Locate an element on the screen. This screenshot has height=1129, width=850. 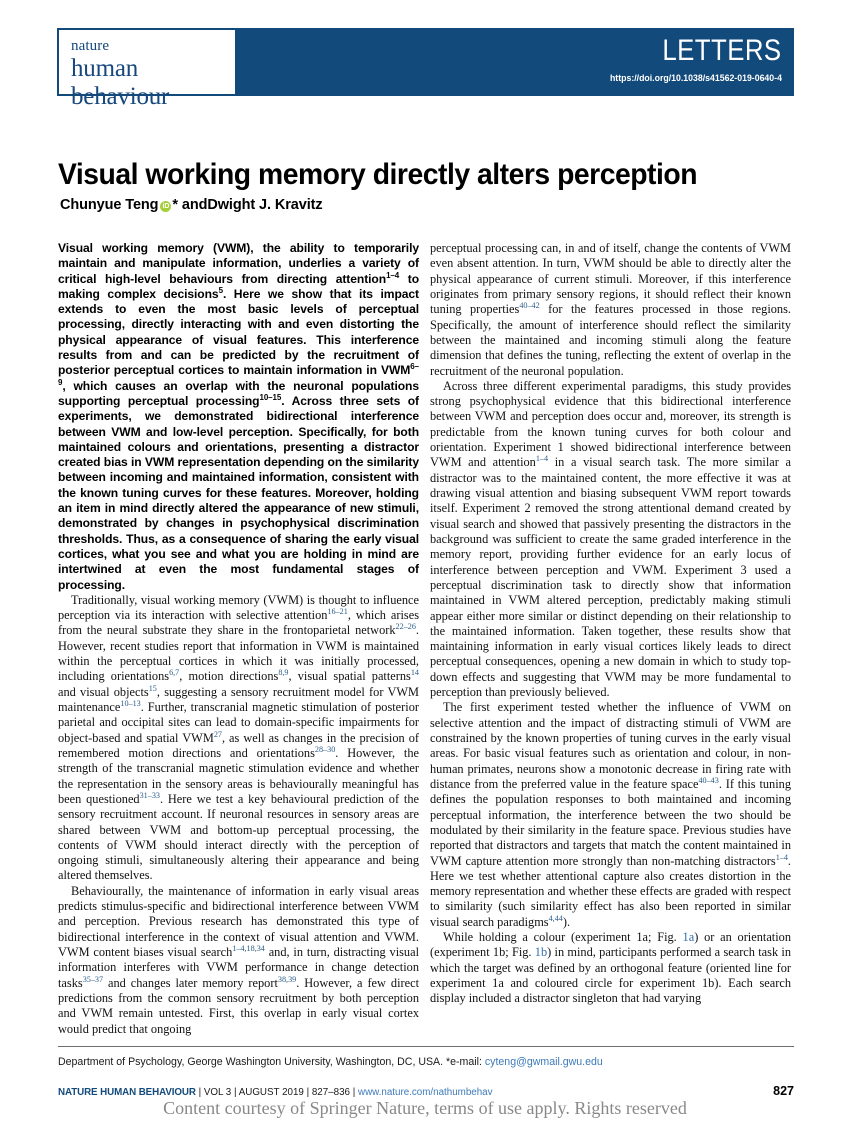
text-seg: , visual spatial patterns is located at coordinates (349, 676).